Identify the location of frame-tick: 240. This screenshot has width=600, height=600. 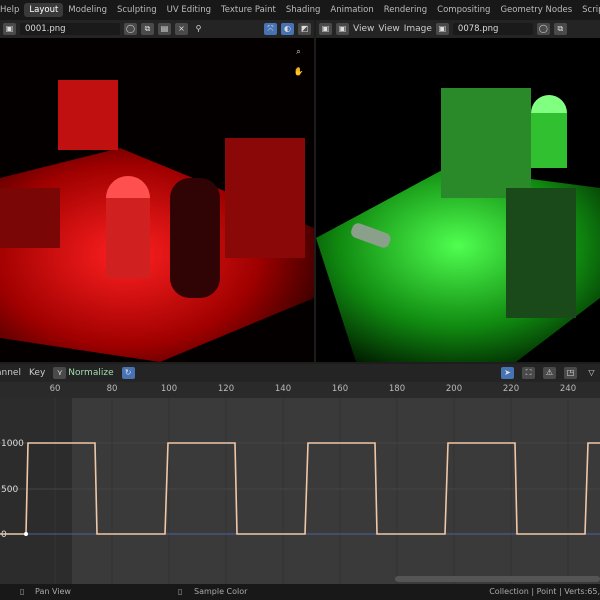
(568, 389).